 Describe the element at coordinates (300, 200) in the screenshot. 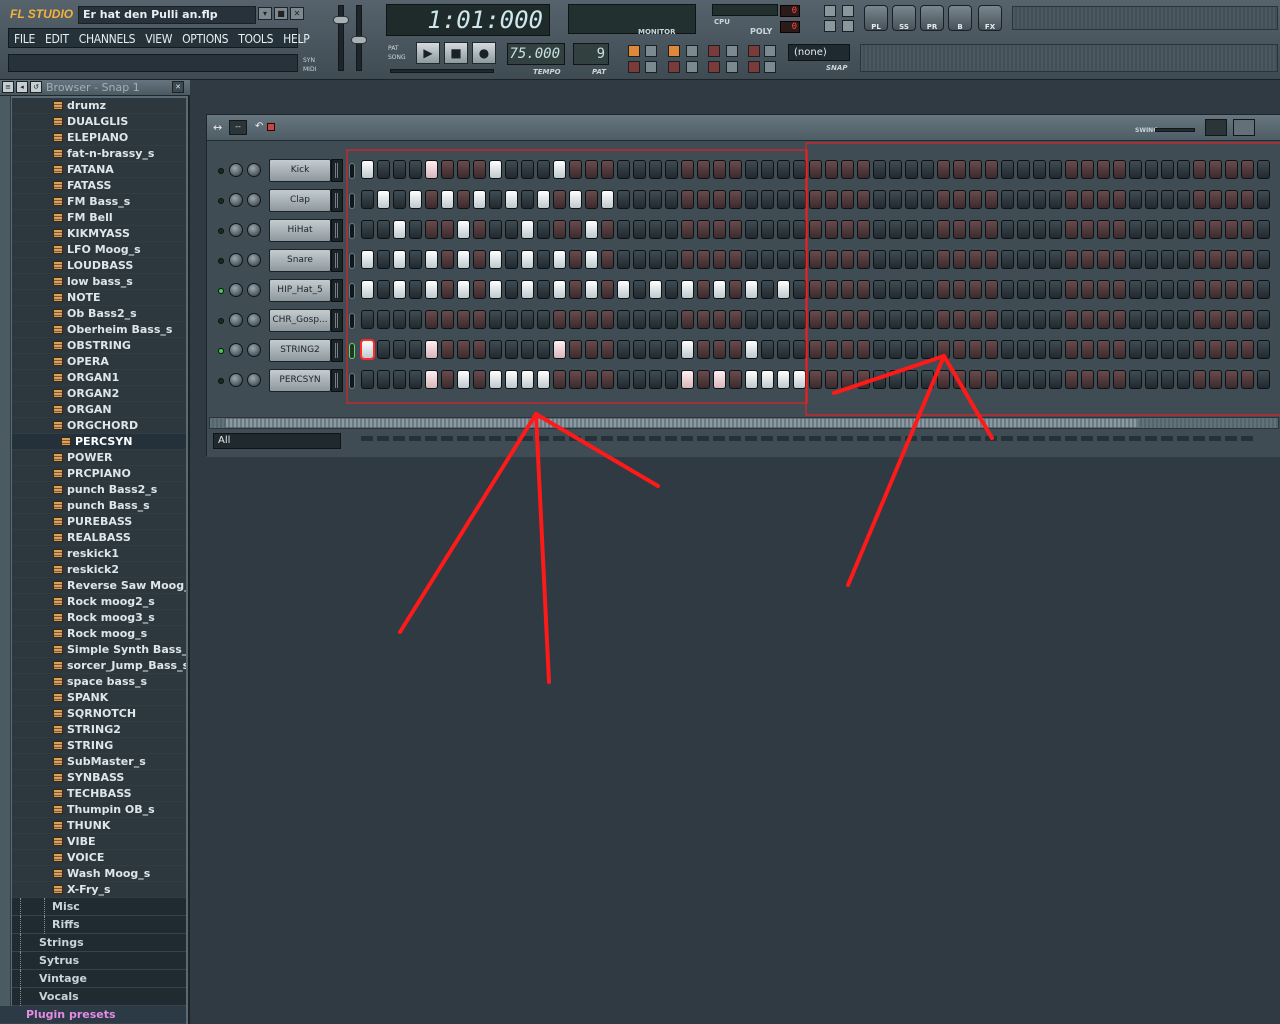

I see `channel-name-button: Clap` at that location.